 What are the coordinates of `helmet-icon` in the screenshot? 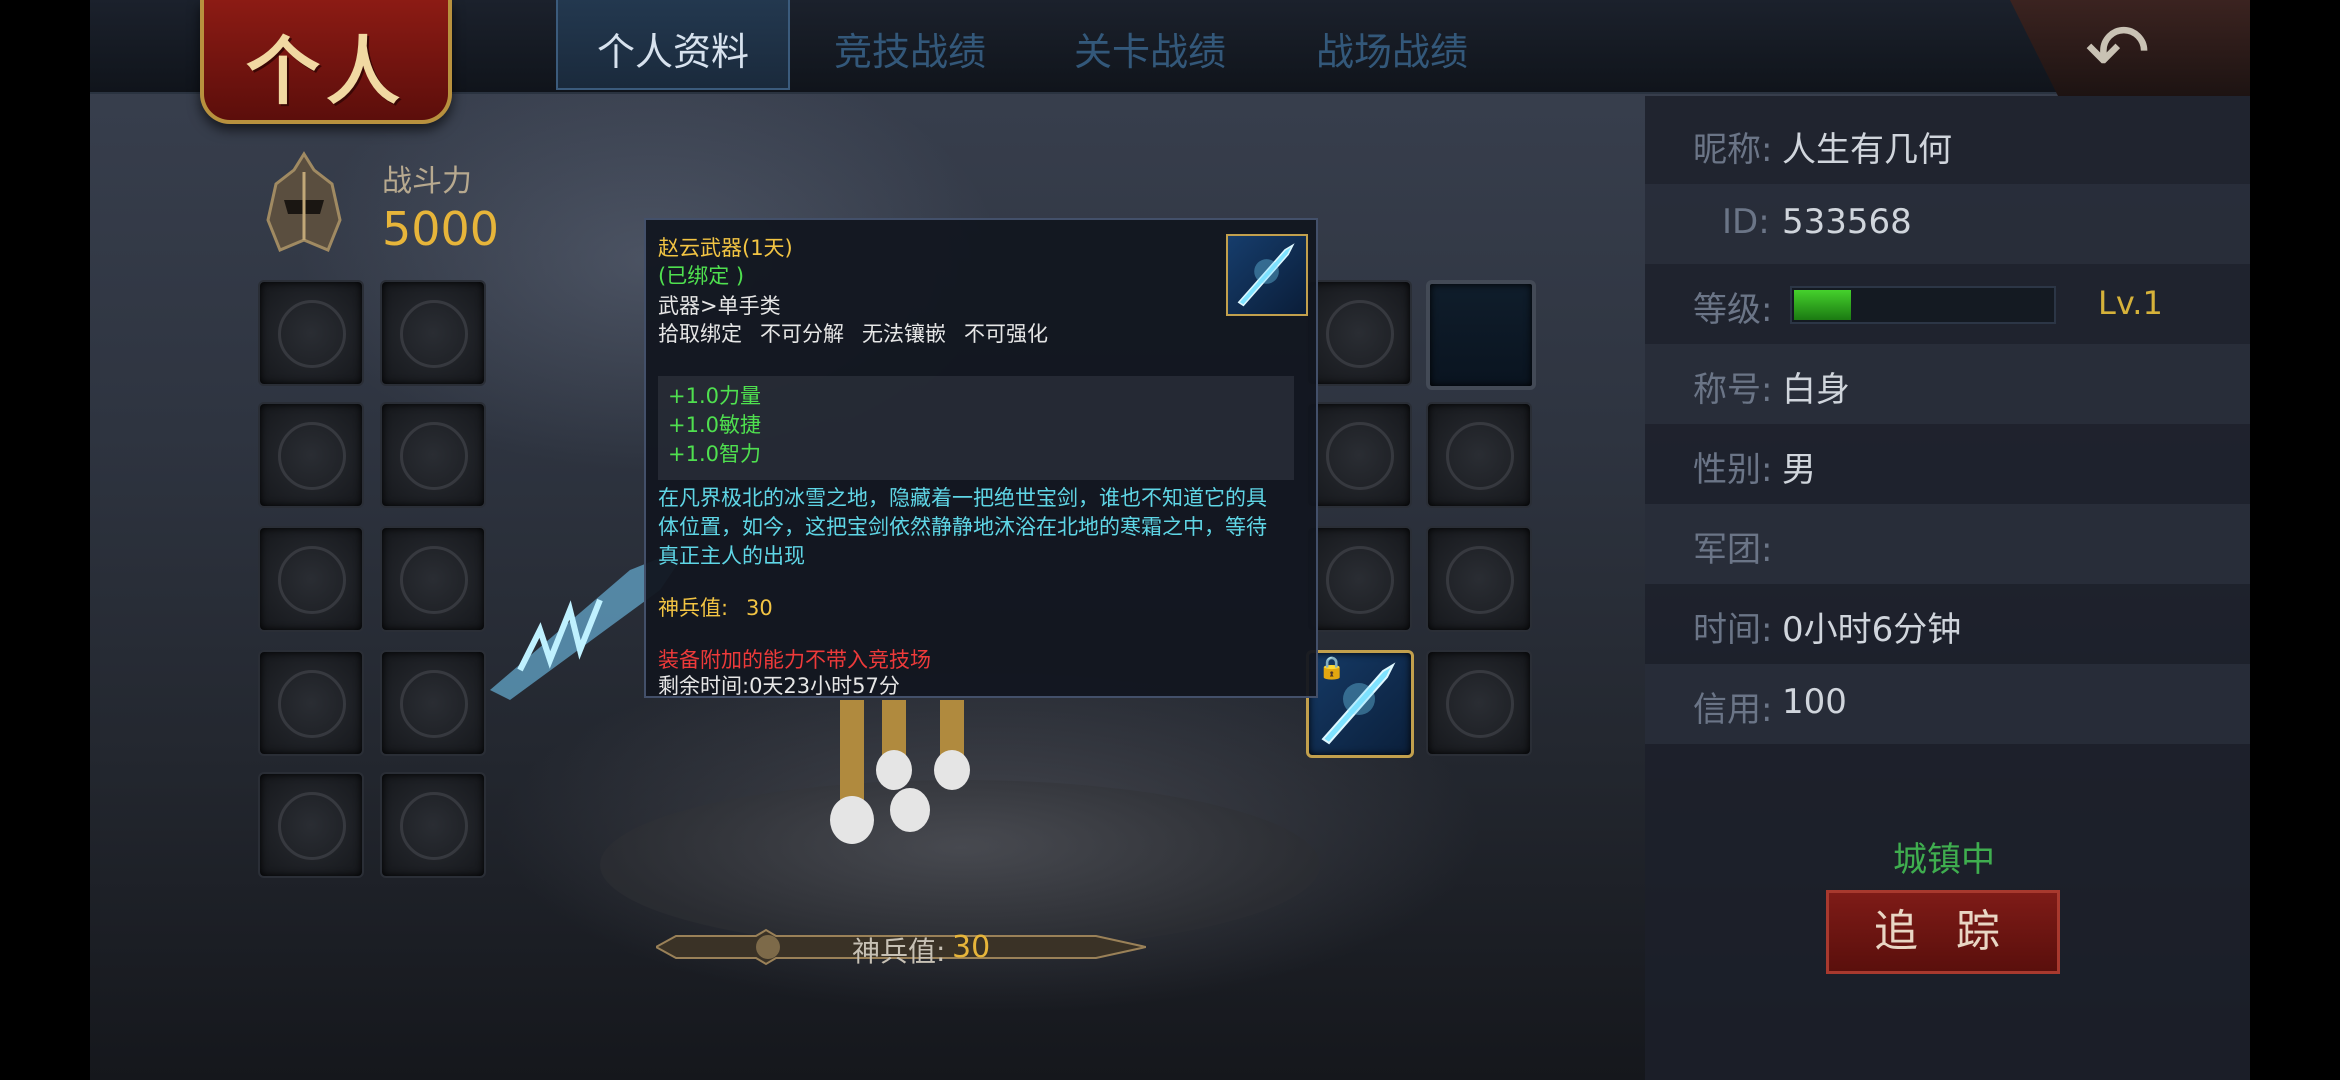 It's located at (304, 201).